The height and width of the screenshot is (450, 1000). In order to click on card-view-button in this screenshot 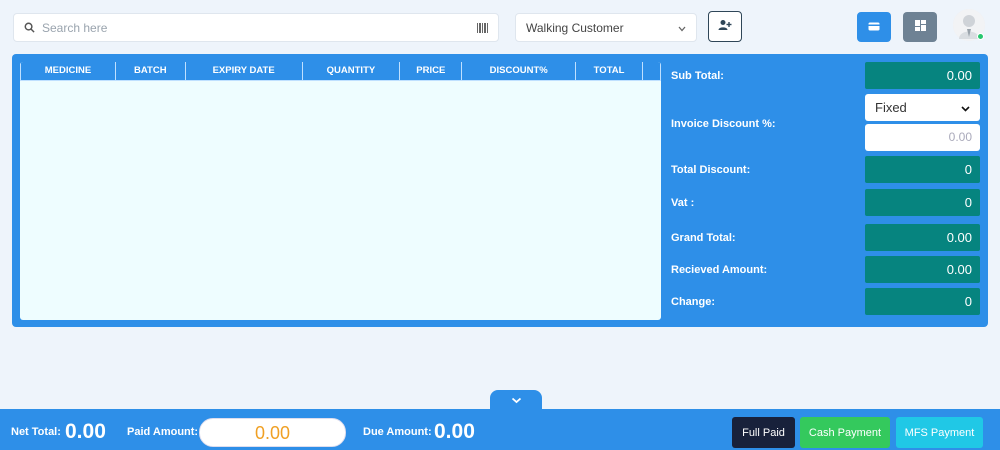, I will do `click(874, 27)`.